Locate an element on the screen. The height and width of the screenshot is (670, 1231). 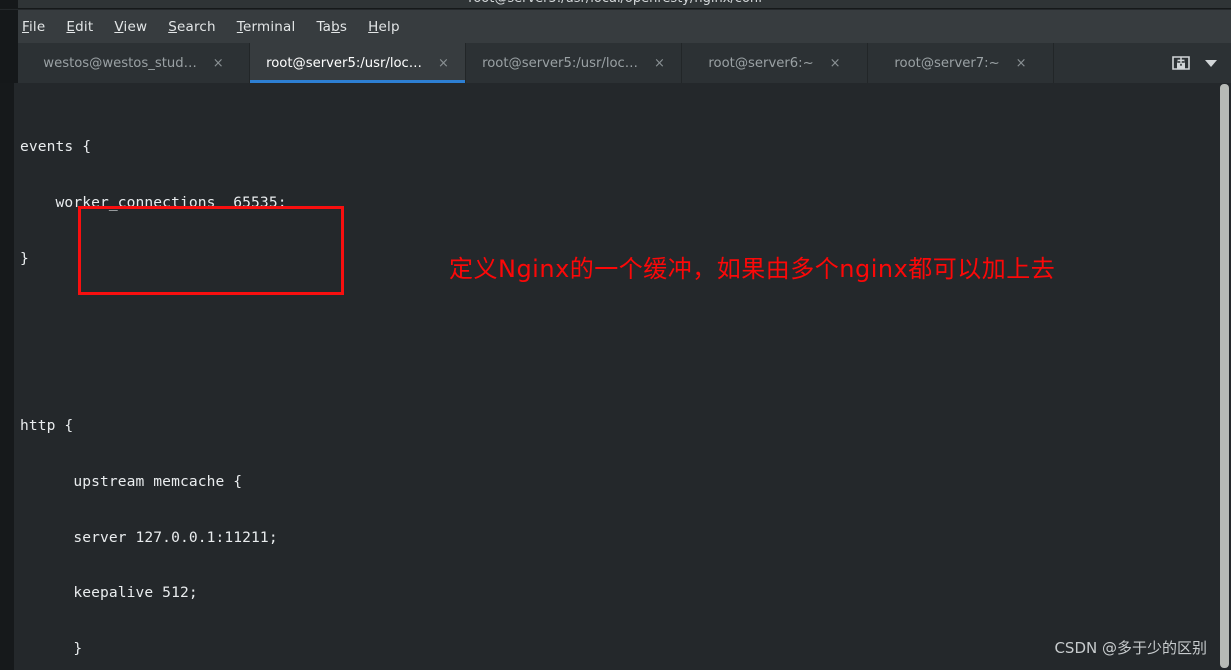
menu-item-terminal: Terminal is located at coordinates (266, 27).